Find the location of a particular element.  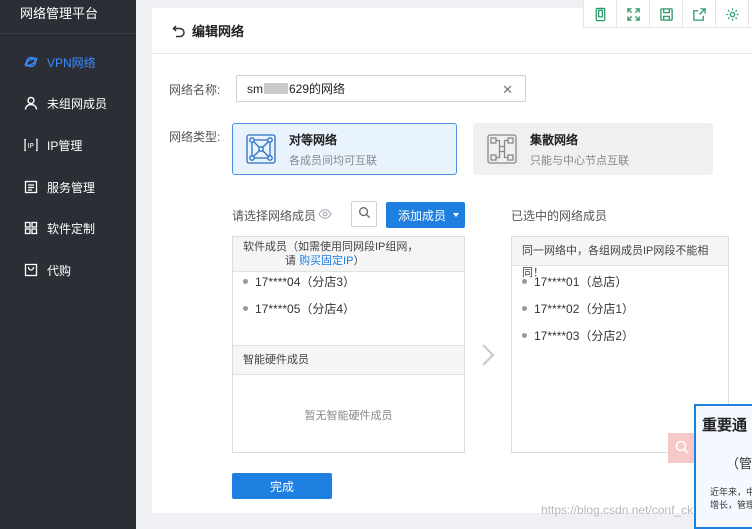

svg-text: IP is located at coordinates (30, 146).